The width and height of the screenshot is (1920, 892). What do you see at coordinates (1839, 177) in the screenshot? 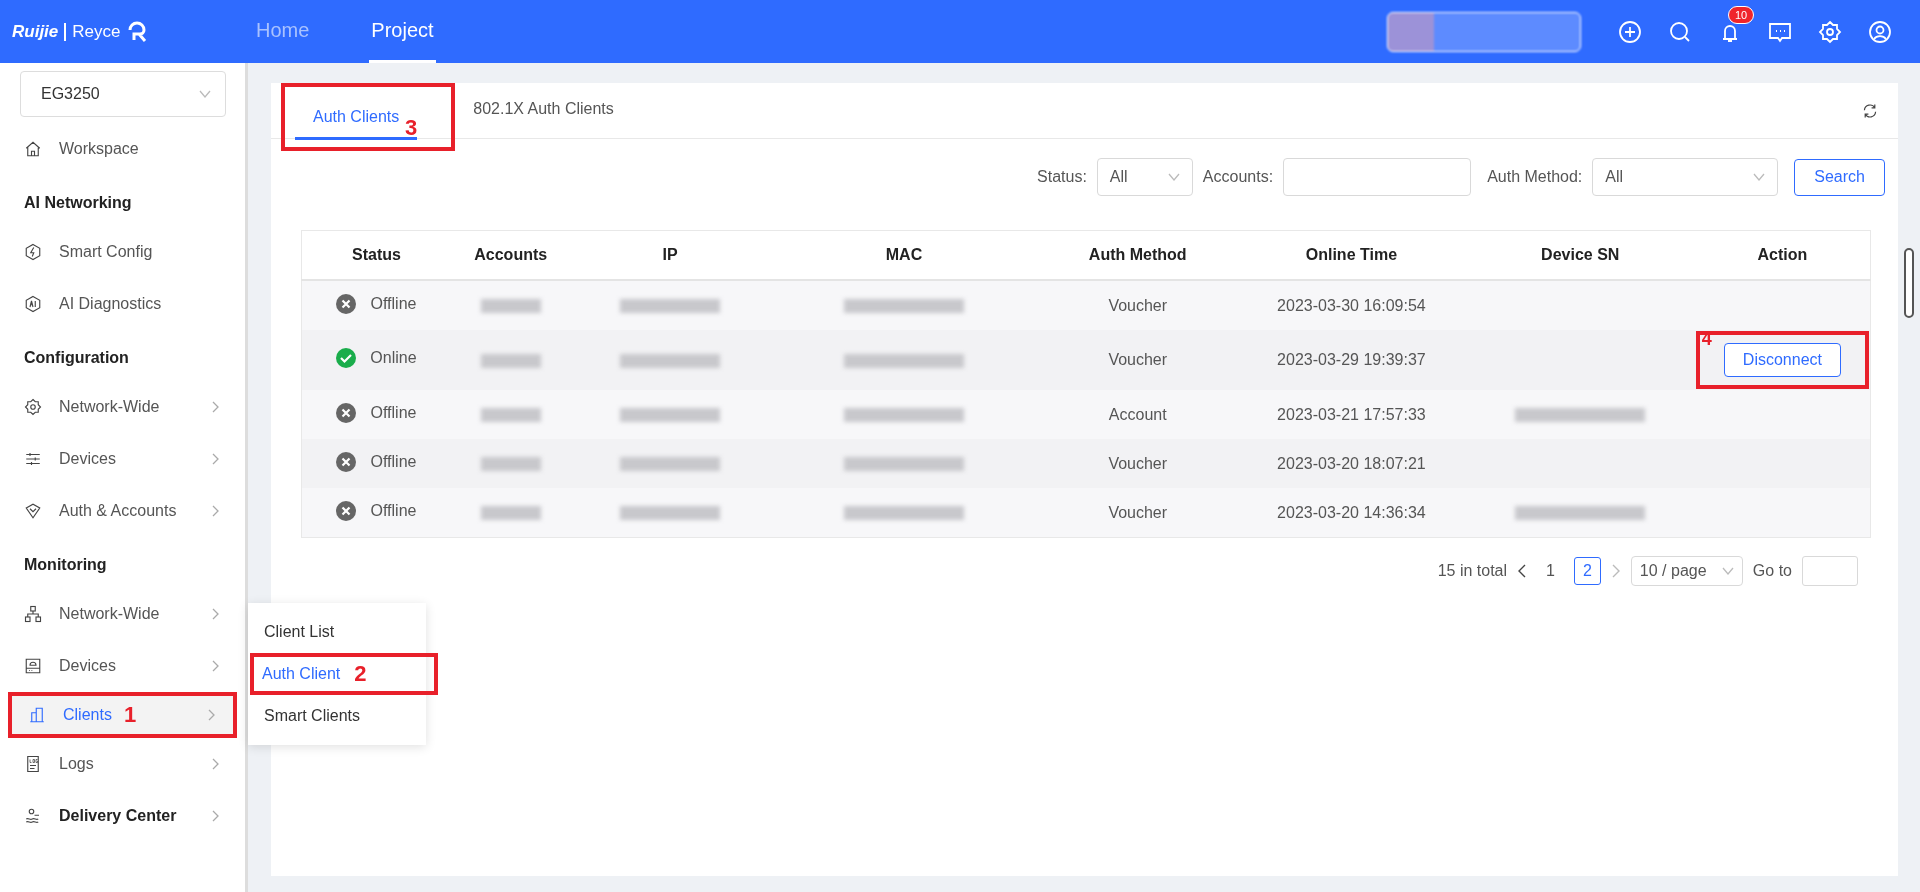
I see `search-button: Search` at bounding box center [1839, 177].